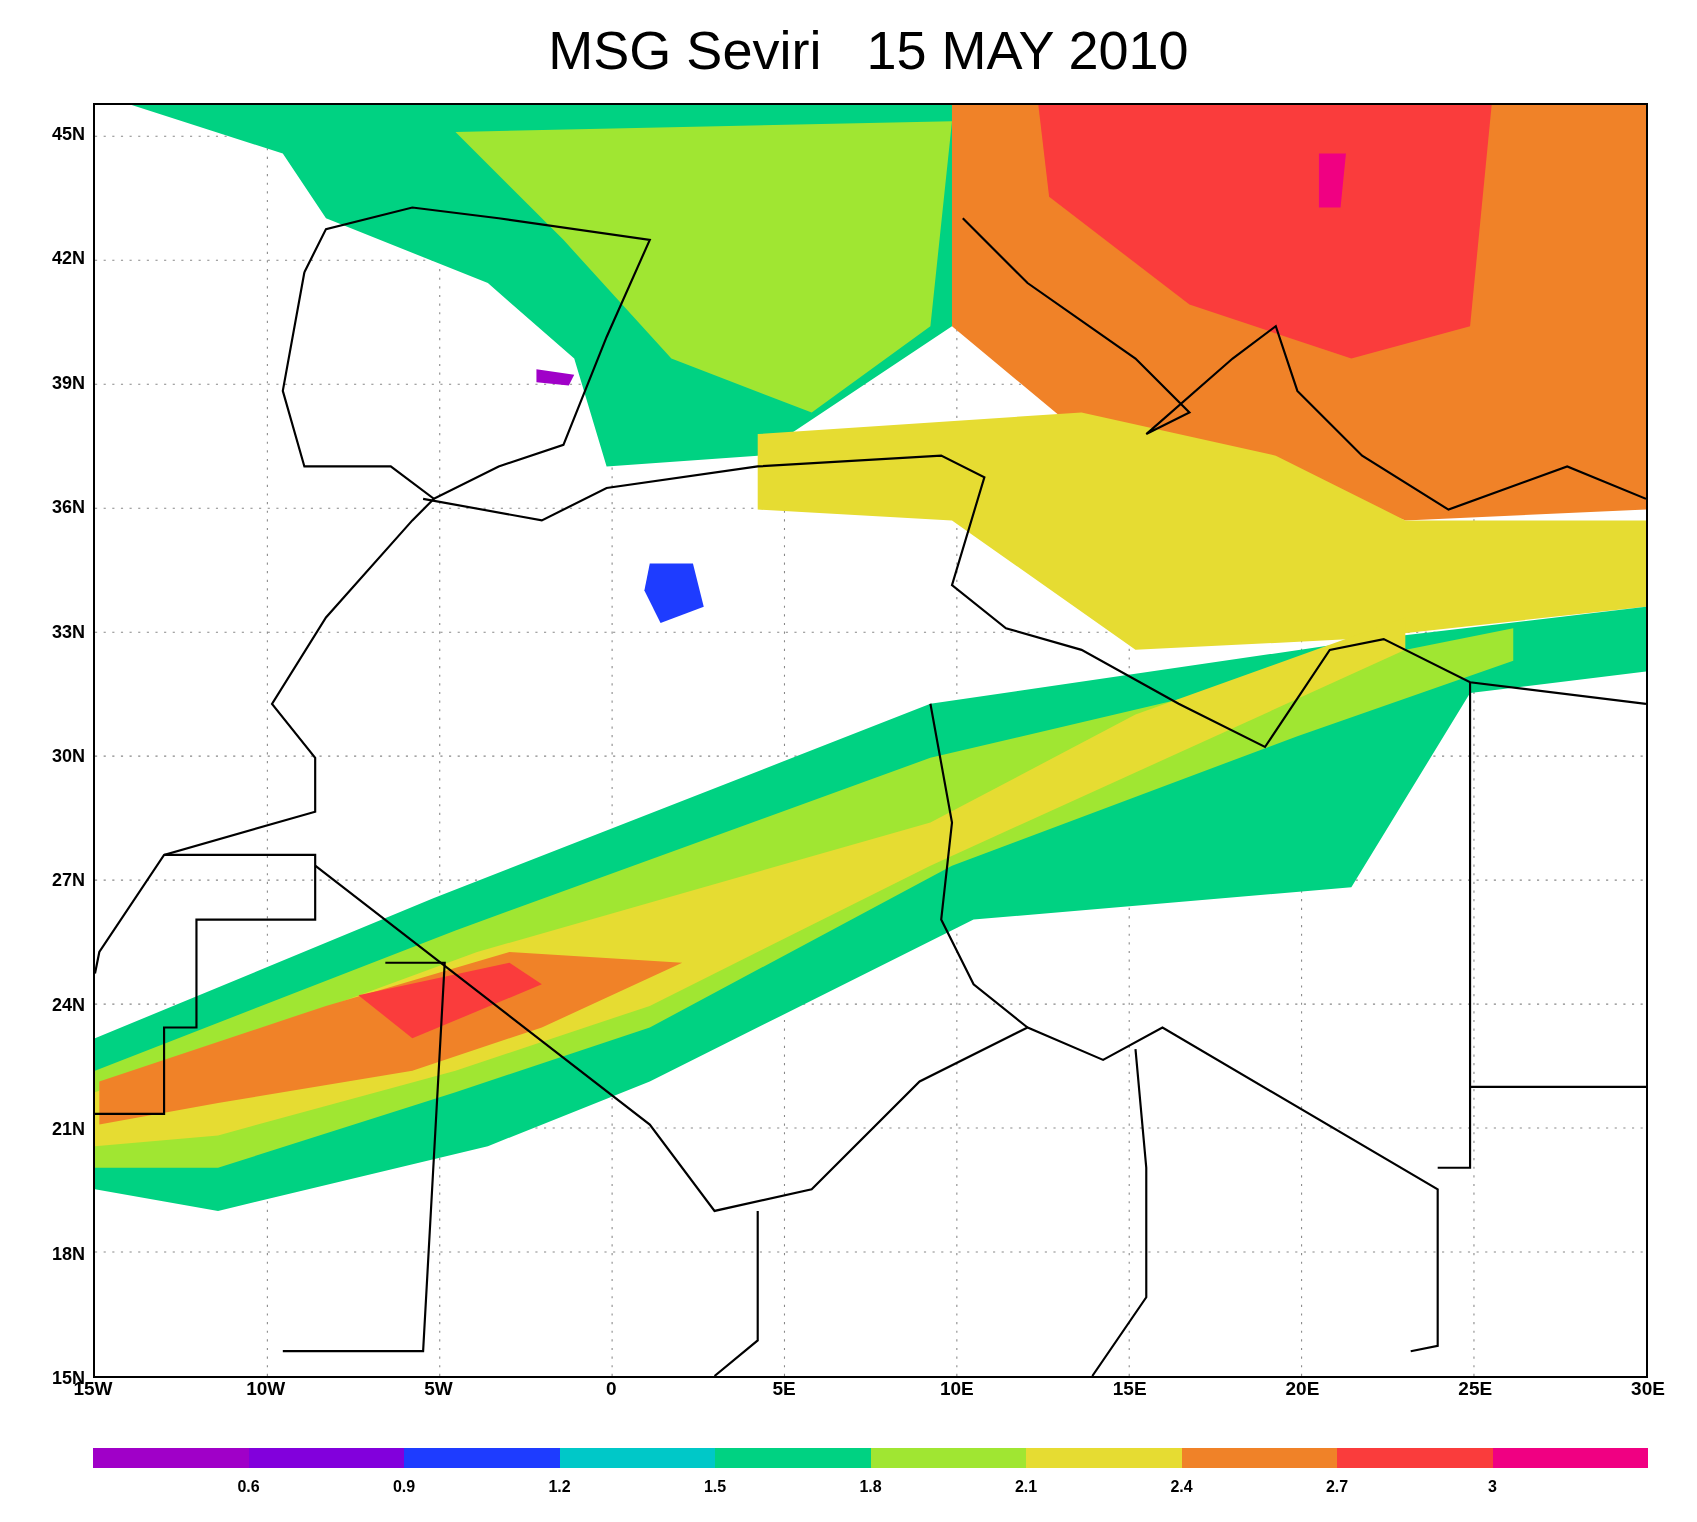 Image resolution: width=1697 pixels, height=1522 pixels. What do you see at coordinates (1648, 1389) in the screenshot?
I see `longitude-label: 30E` at bounding box center [1648, 1389].